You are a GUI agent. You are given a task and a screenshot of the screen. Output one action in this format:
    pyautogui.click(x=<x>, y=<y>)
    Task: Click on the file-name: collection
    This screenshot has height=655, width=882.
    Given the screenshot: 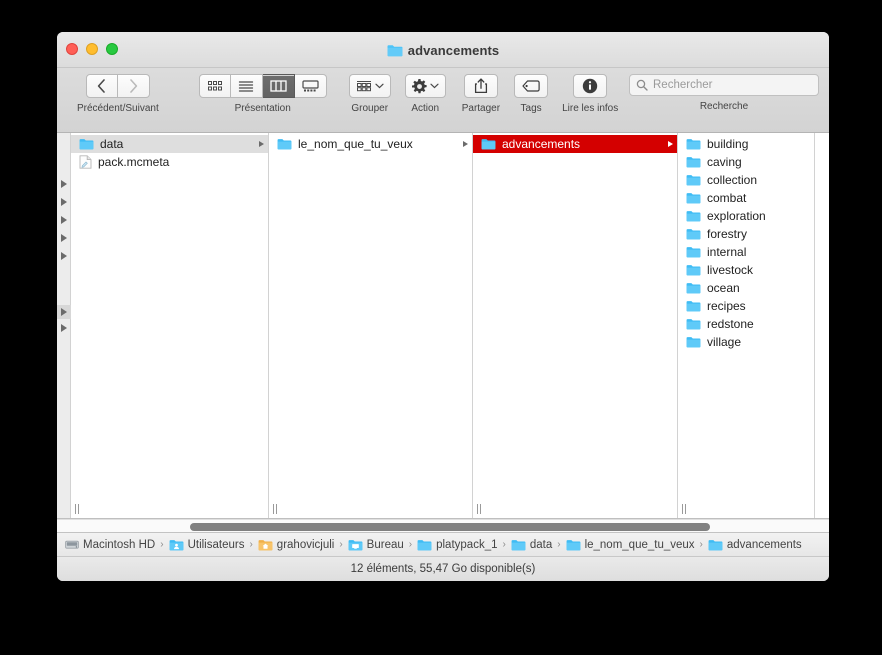 What is the action you would take?
    pyautogui.click(x=732, y=180)
    